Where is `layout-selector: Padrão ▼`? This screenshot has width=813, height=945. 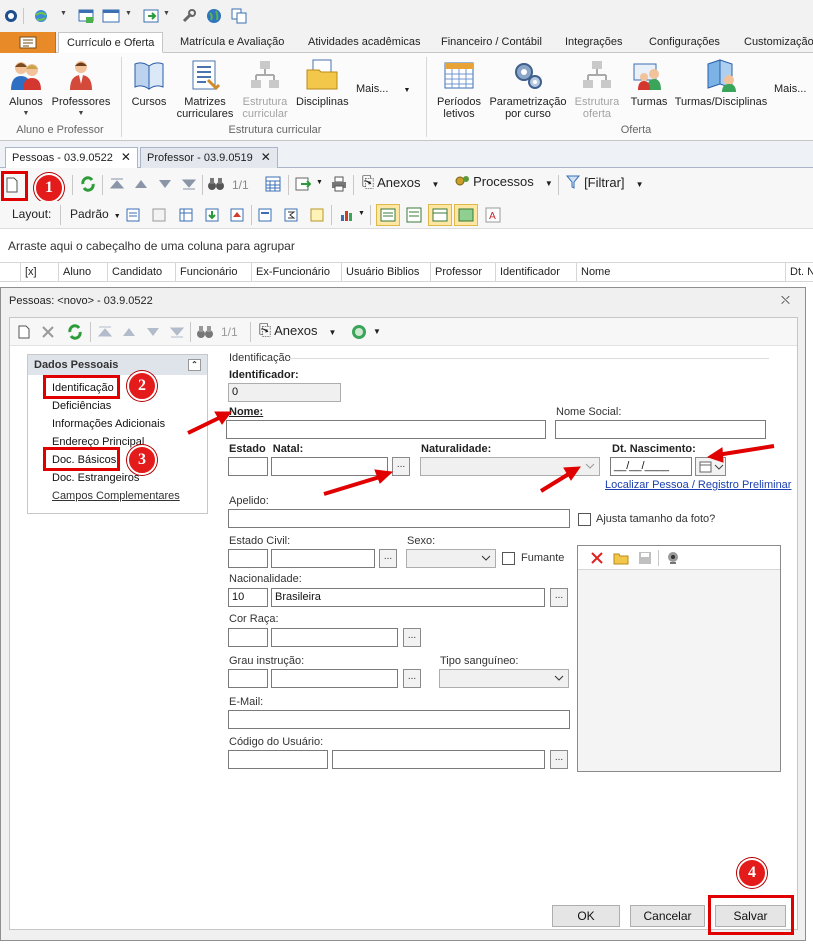
layout-selector: Padrão ▼ is located at coordinates (95, 214).